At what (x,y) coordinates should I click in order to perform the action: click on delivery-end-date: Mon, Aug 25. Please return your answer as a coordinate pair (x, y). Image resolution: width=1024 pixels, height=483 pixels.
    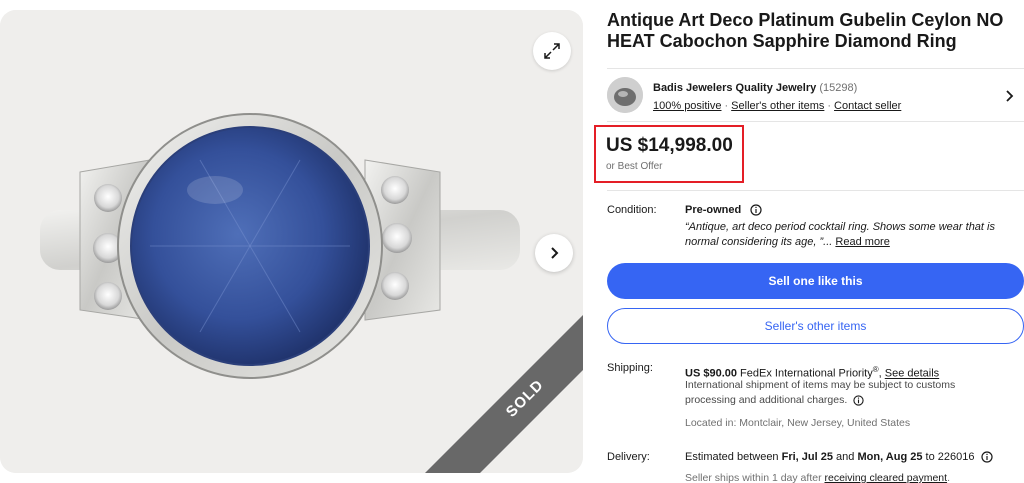
    Looking at the image, I should click on (890, 457).